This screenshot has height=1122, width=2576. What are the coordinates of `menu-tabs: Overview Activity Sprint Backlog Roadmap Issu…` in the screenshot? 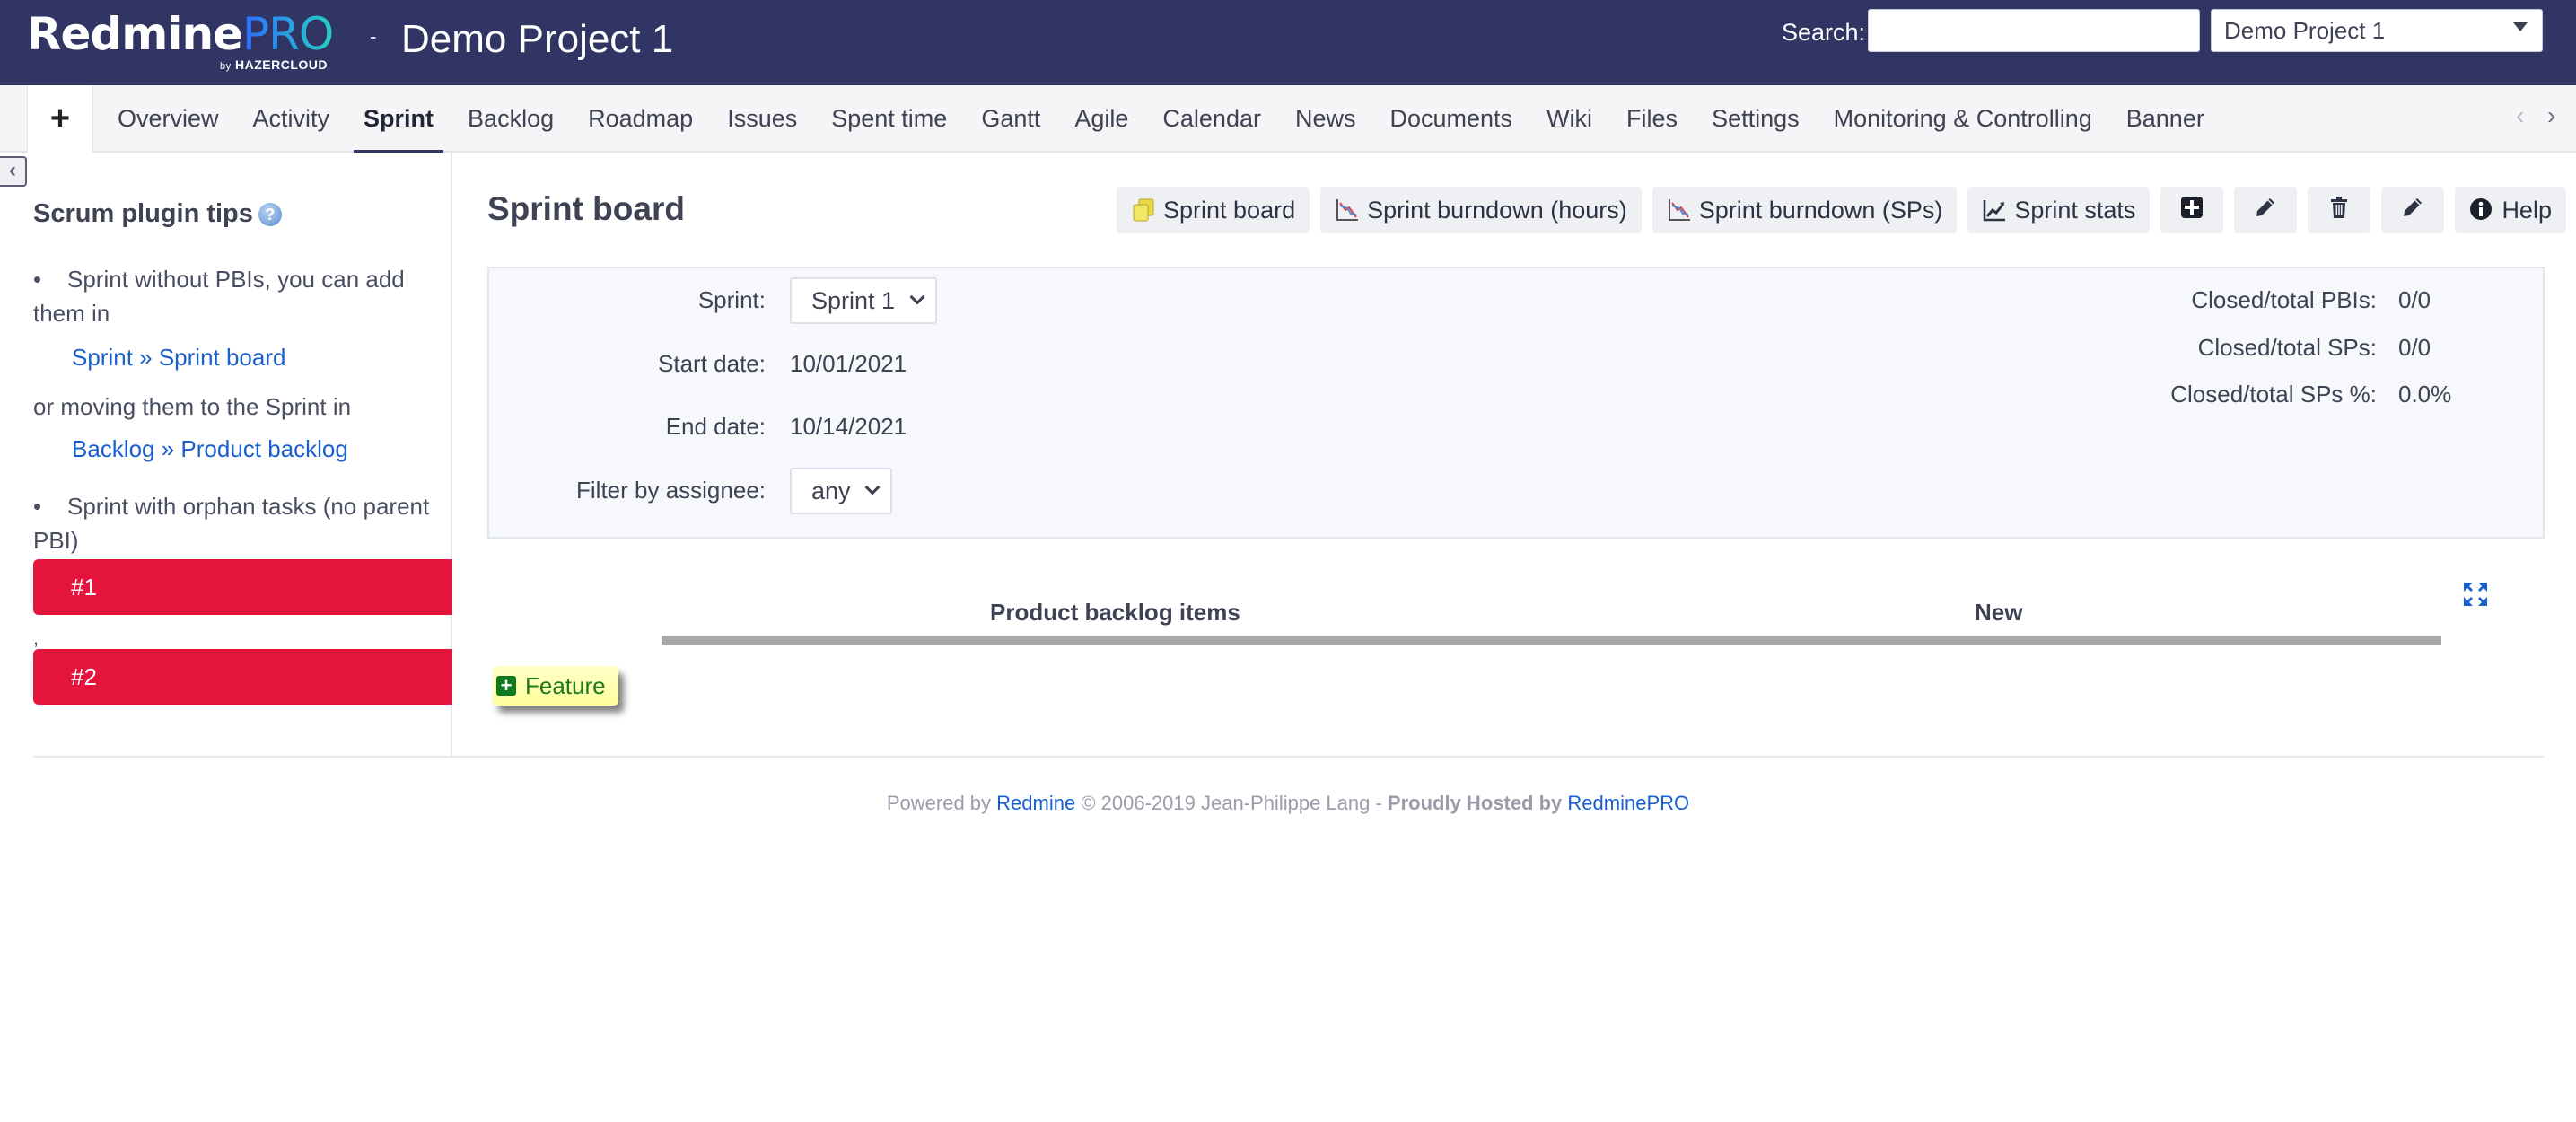 It's located at (1161, 119).